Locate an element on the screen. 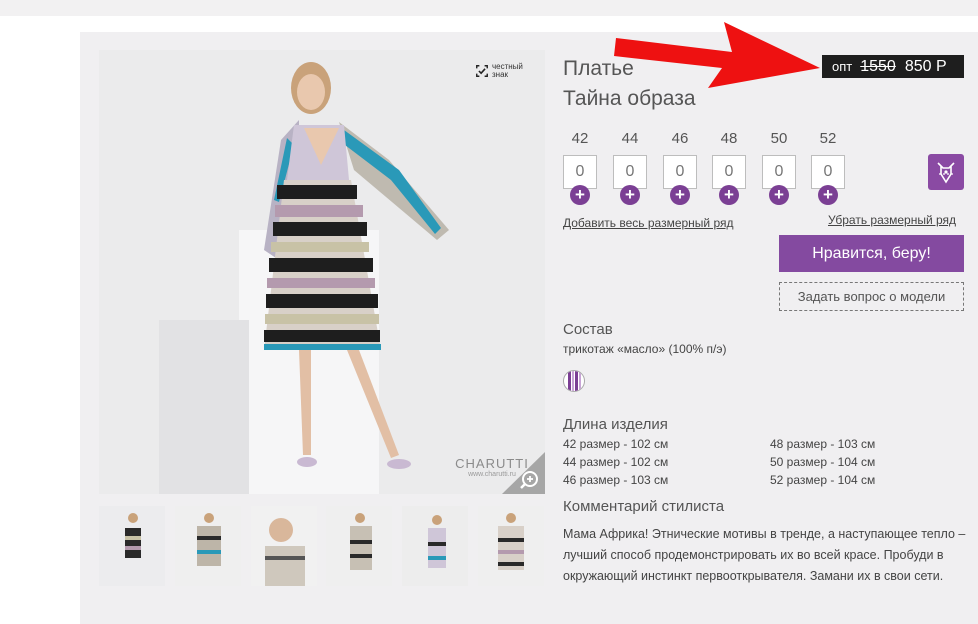  size-label: 44 is located at coordinates (630, 138).